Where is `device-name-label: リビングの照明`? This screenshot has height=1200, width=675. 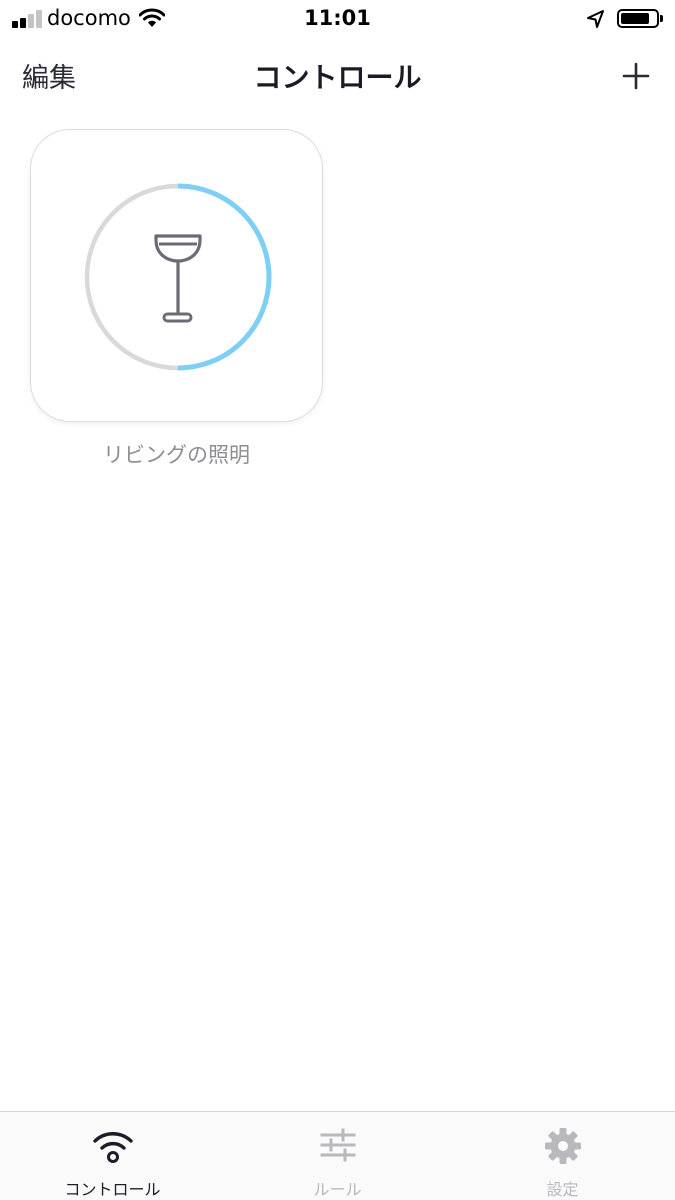
device-name-label: リビングの照明 is located at coordinates (176, 455).